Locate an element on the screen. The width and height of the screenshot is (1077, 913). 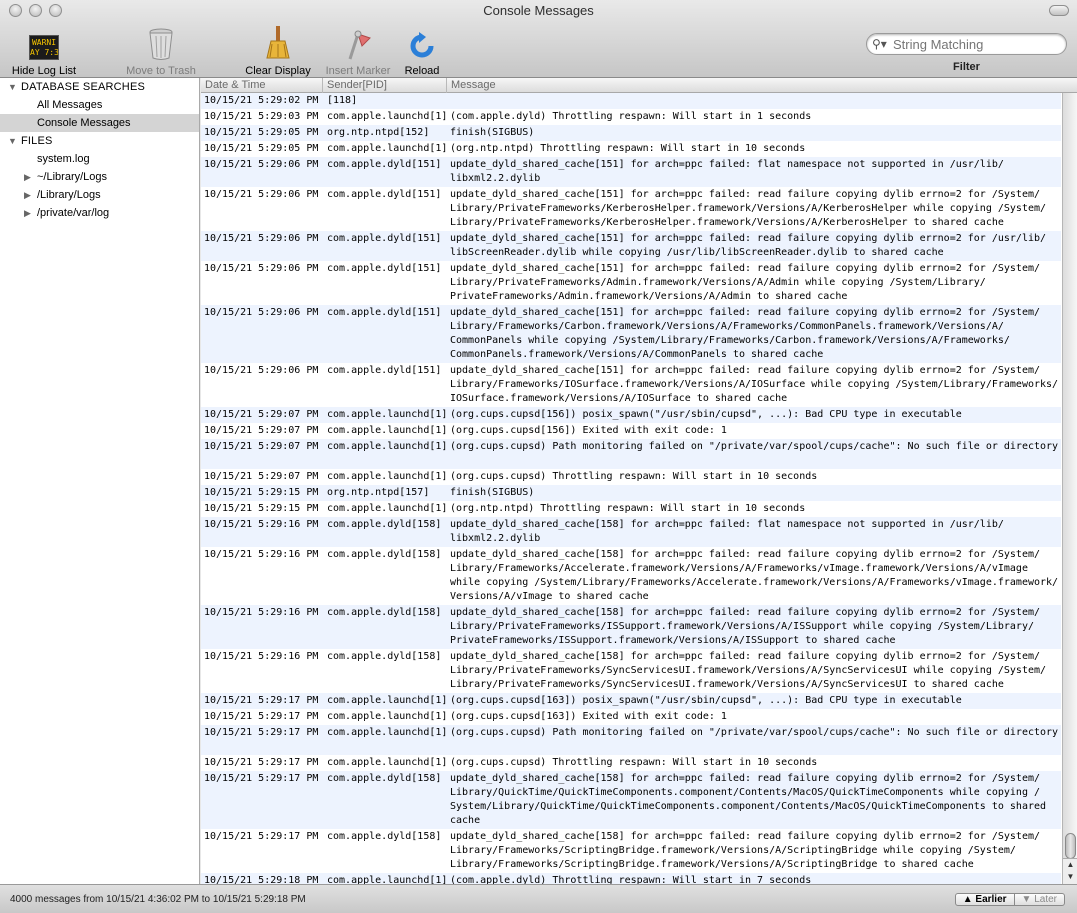
toolbar-toggle-button is located at coordinates (1059, 10).